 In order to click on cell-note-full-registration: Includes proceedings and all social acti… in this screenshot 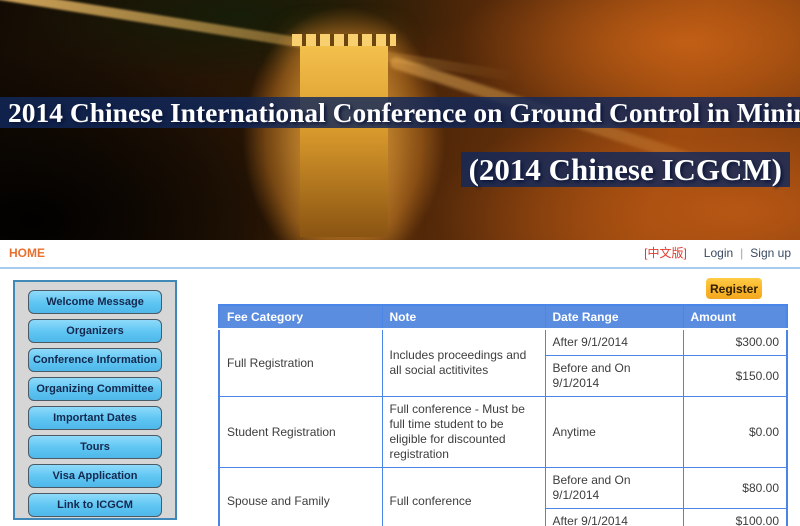, I will do `click(463, 362)`.